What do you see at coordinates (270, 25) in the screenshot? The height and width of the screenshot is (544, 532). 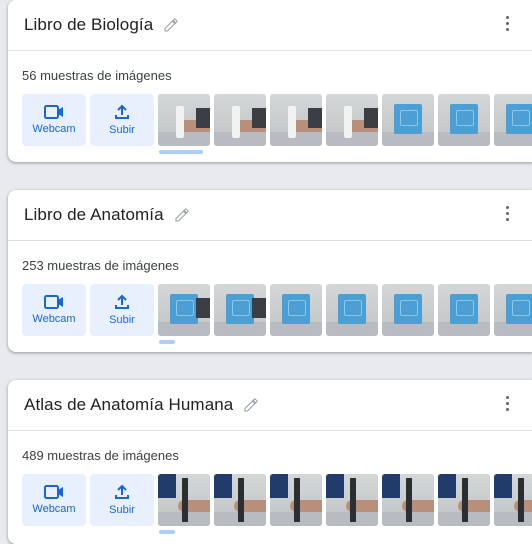 I see `card-header: Libro de Biología` at bounding box center [270, 25].